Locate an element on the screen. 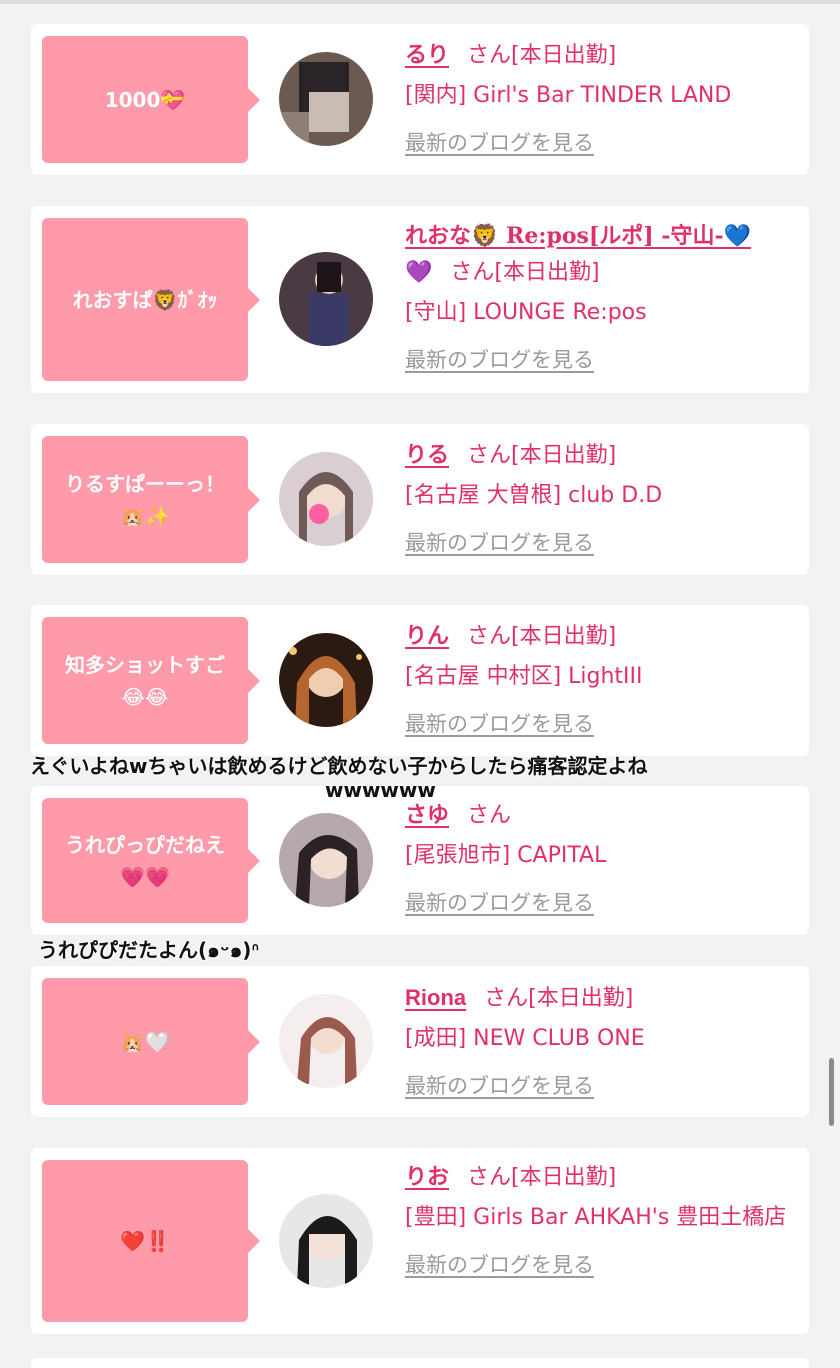  shop-name: [豊田] Girls Bar AHKAH's 豊田土橋店 is located at coordinates (596, 1217).